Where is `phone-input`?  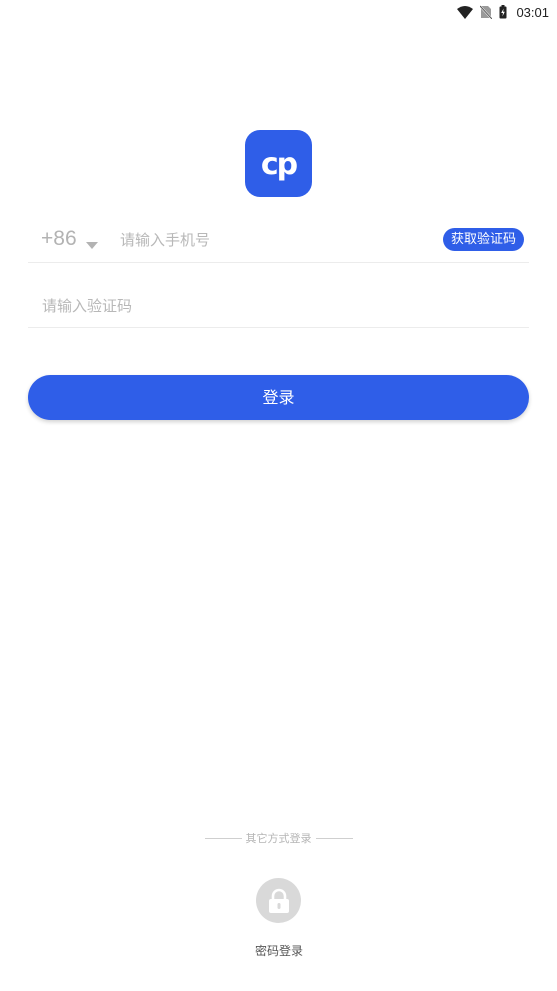 phone-input is located at coordinates (270, 240).